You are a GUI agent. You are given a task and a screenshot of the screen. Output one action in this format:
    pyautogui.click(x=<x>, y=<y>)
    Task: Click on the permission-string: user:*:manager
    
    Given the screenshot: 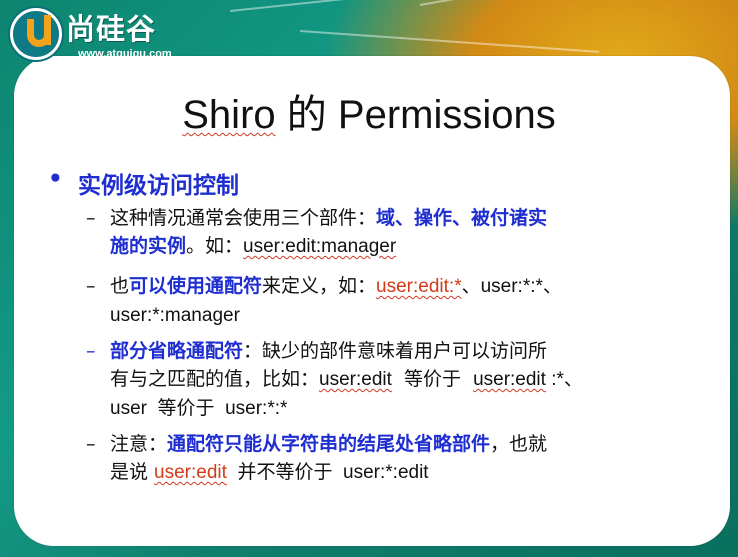 What is the action you would take?
    pyautogui.click(x=175, y=315)
    